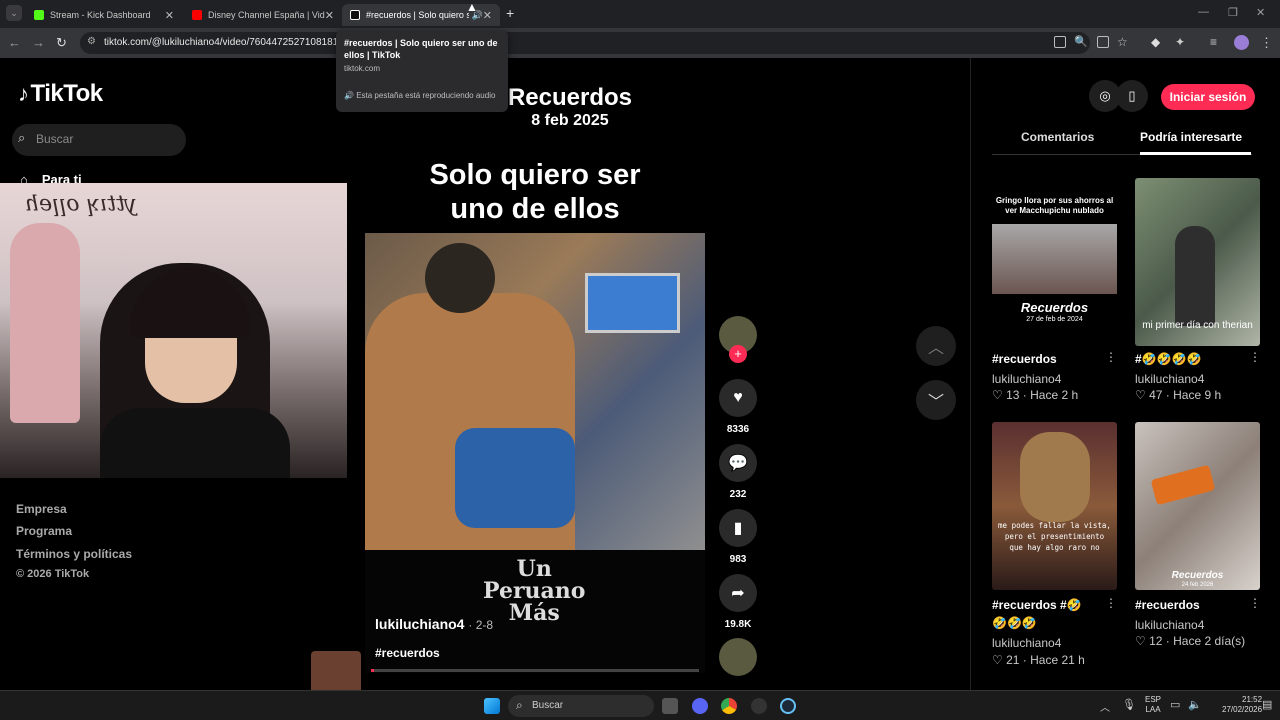 The image size is (1280, 720). I want to click on obs-icon, so click(759, 706).